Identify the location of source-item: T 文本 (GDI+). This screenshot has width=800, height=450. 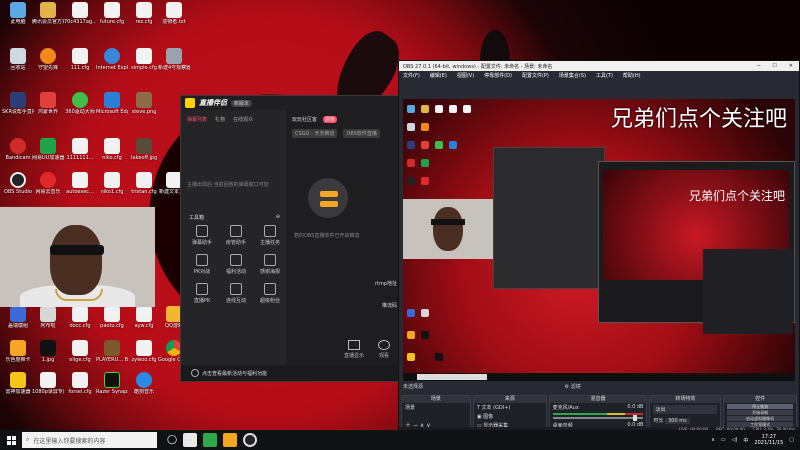
(510, 407).